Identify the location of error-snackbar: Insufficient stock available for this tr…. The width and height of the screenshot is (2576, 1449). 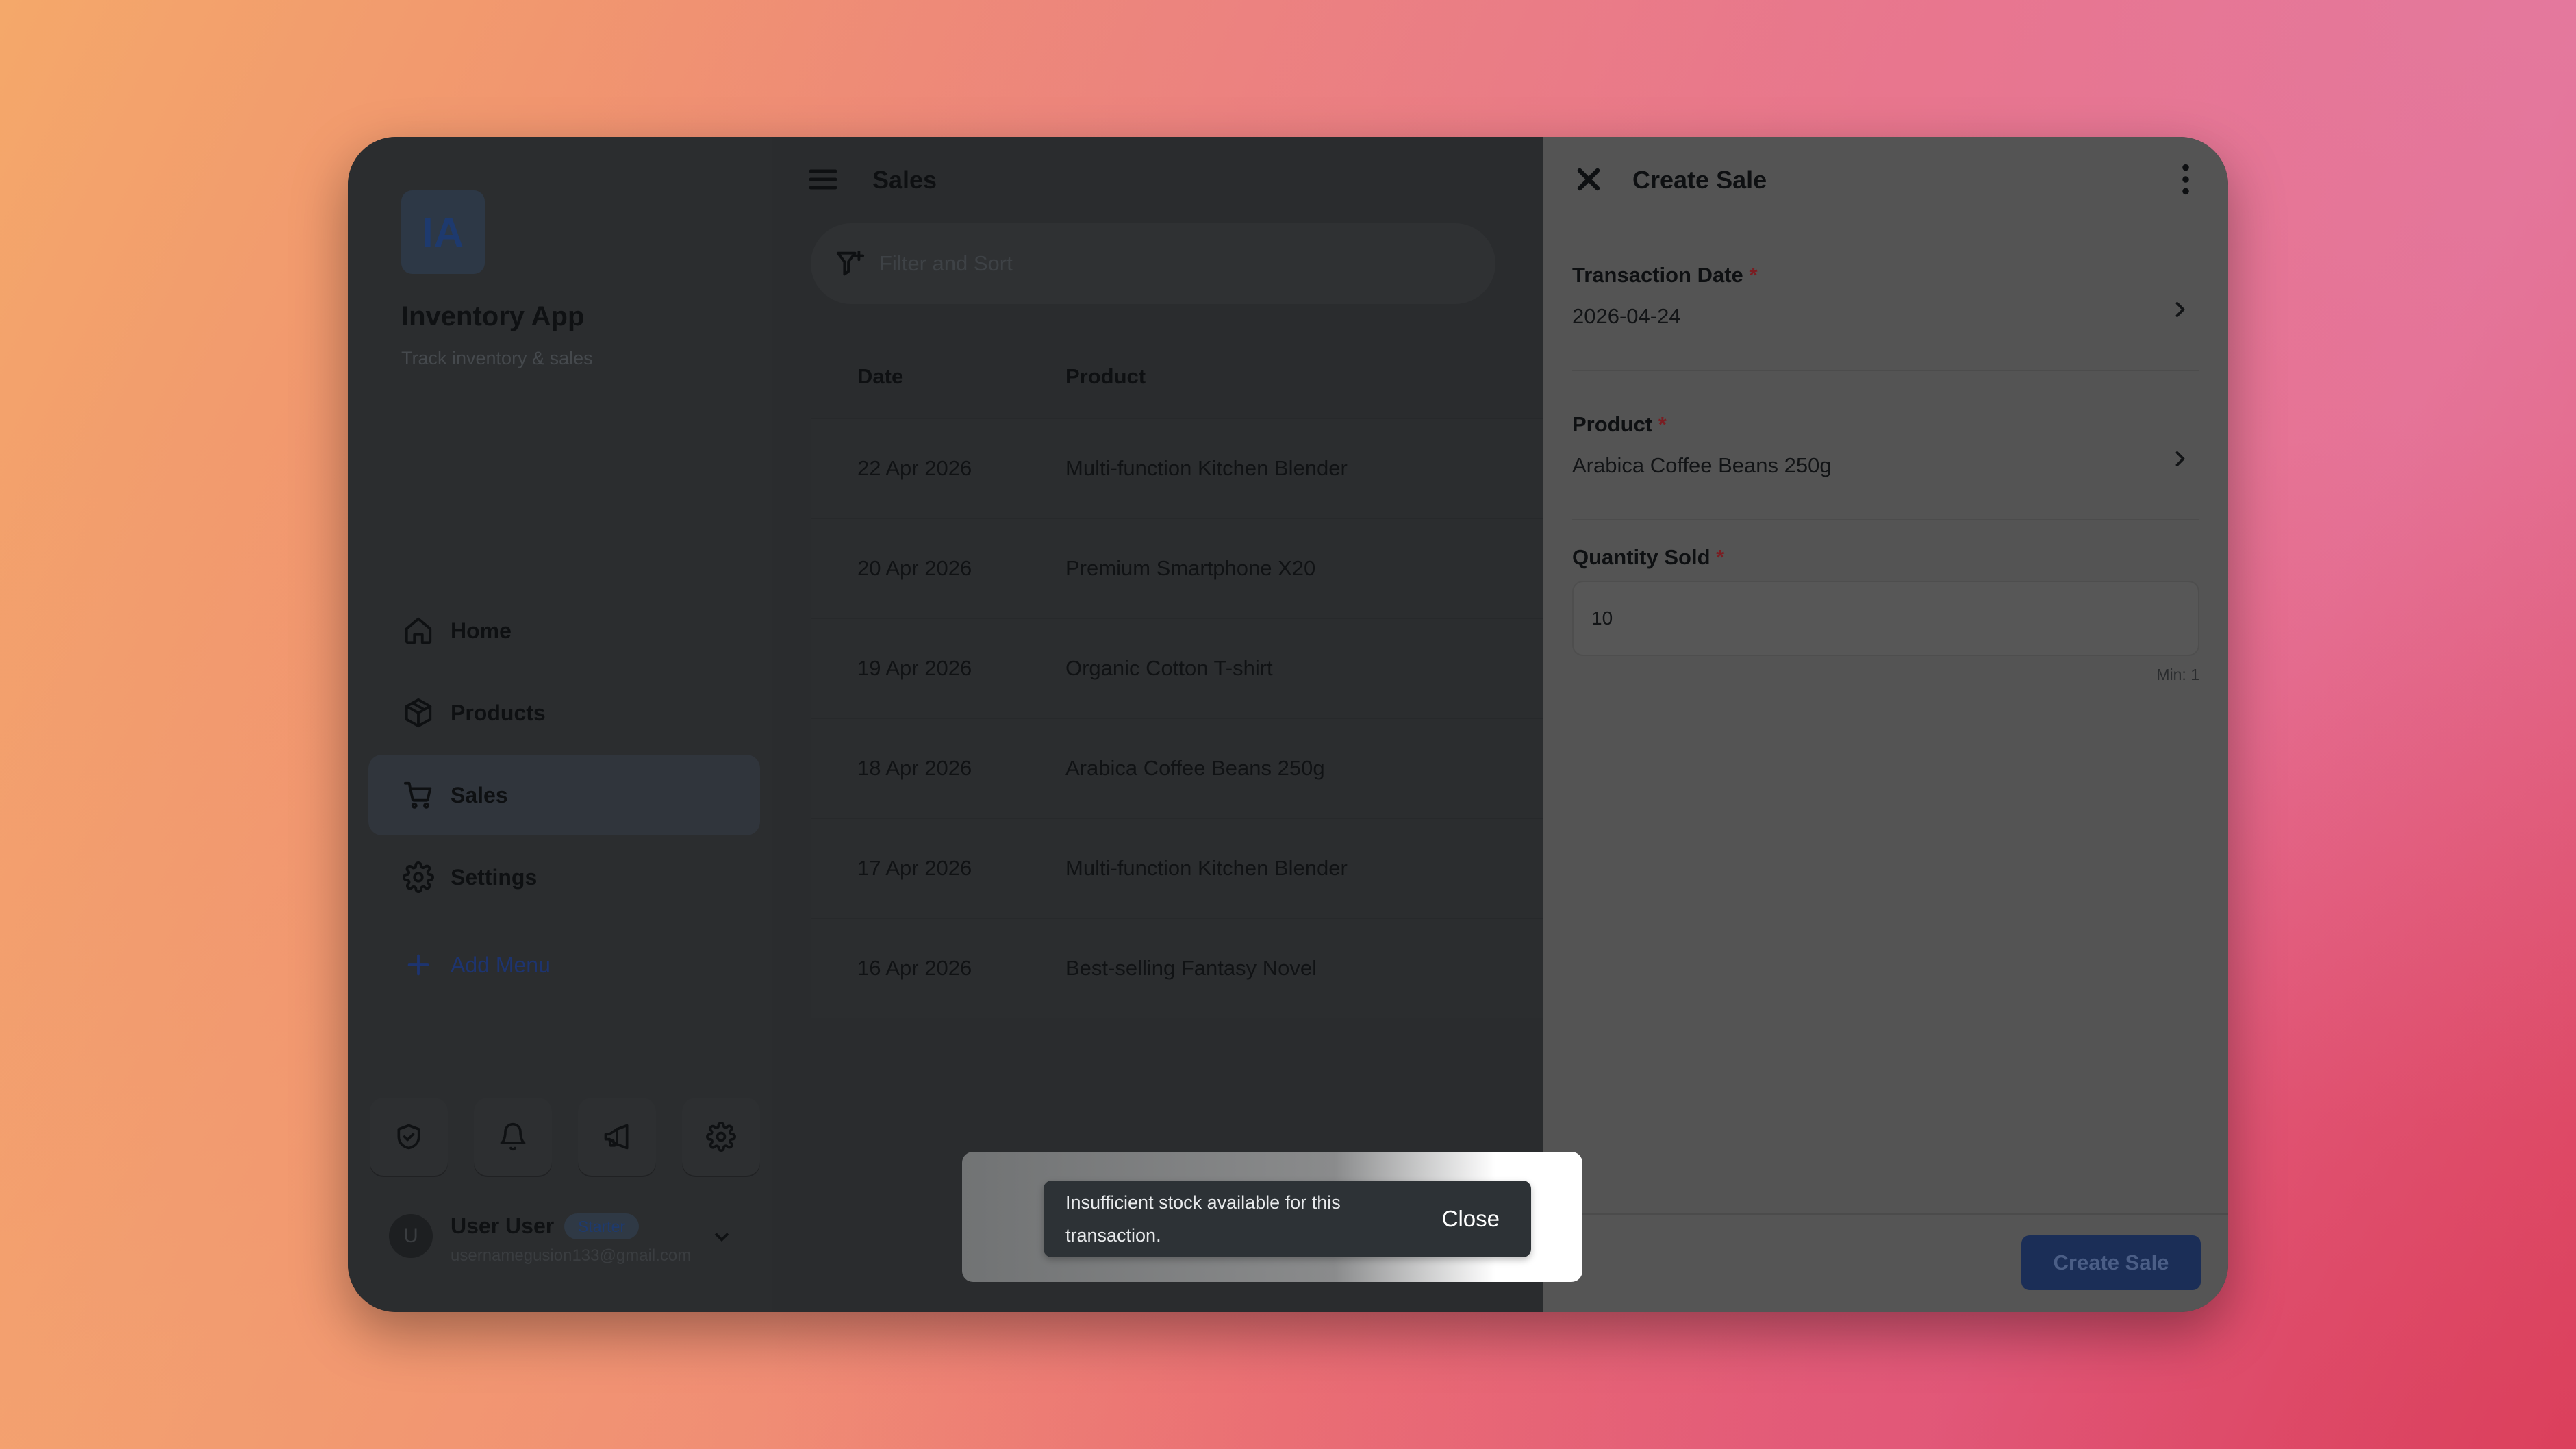
(1287, 1219).